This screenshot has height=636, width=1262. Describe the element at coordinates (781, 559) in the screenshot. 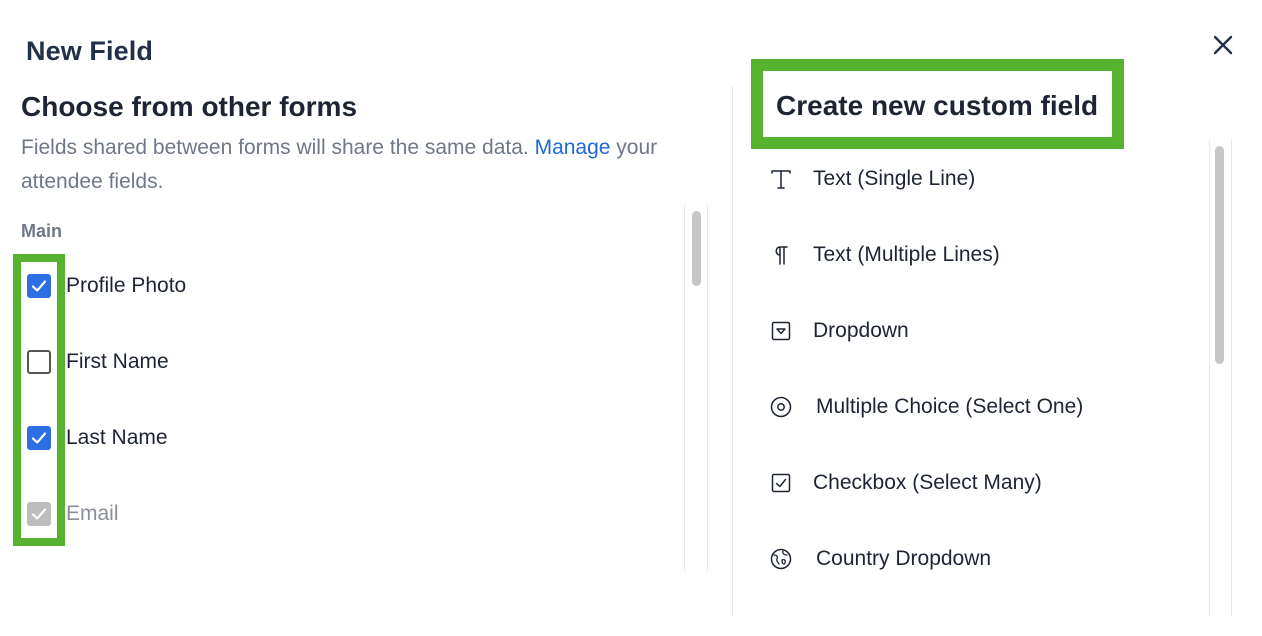

I see `globe-icon` at that location.